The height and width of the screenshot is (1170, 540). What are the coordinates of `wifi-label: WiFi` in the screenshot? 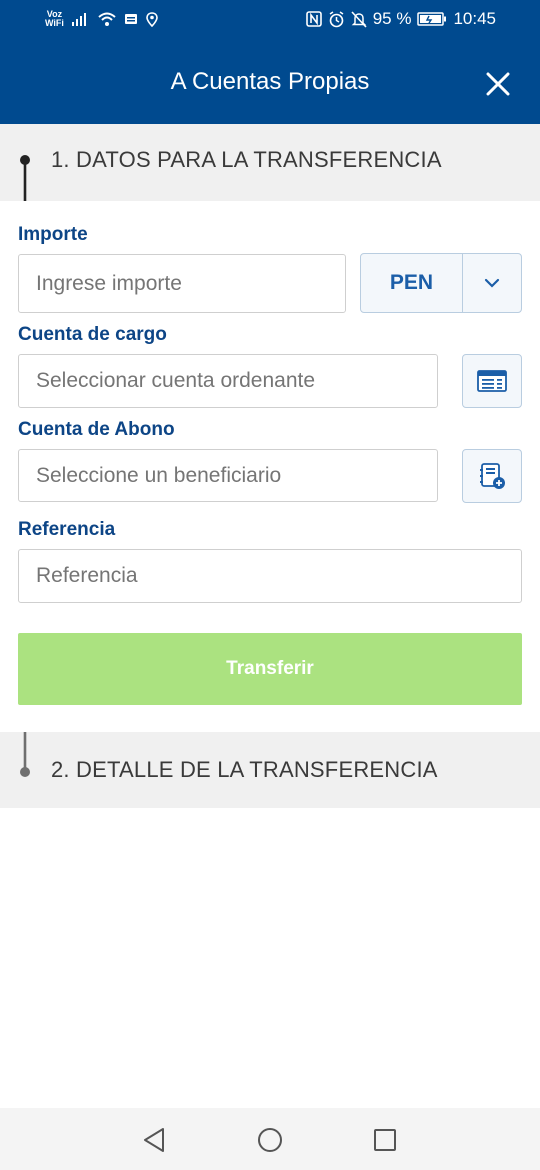 It's located at (54, 23).